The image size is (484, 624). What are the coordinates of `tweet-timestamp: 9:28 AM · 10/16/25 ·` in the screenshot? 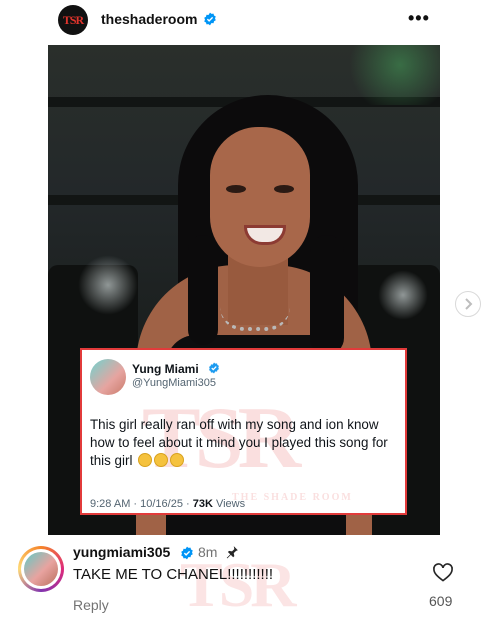 It's located at (141, 504).